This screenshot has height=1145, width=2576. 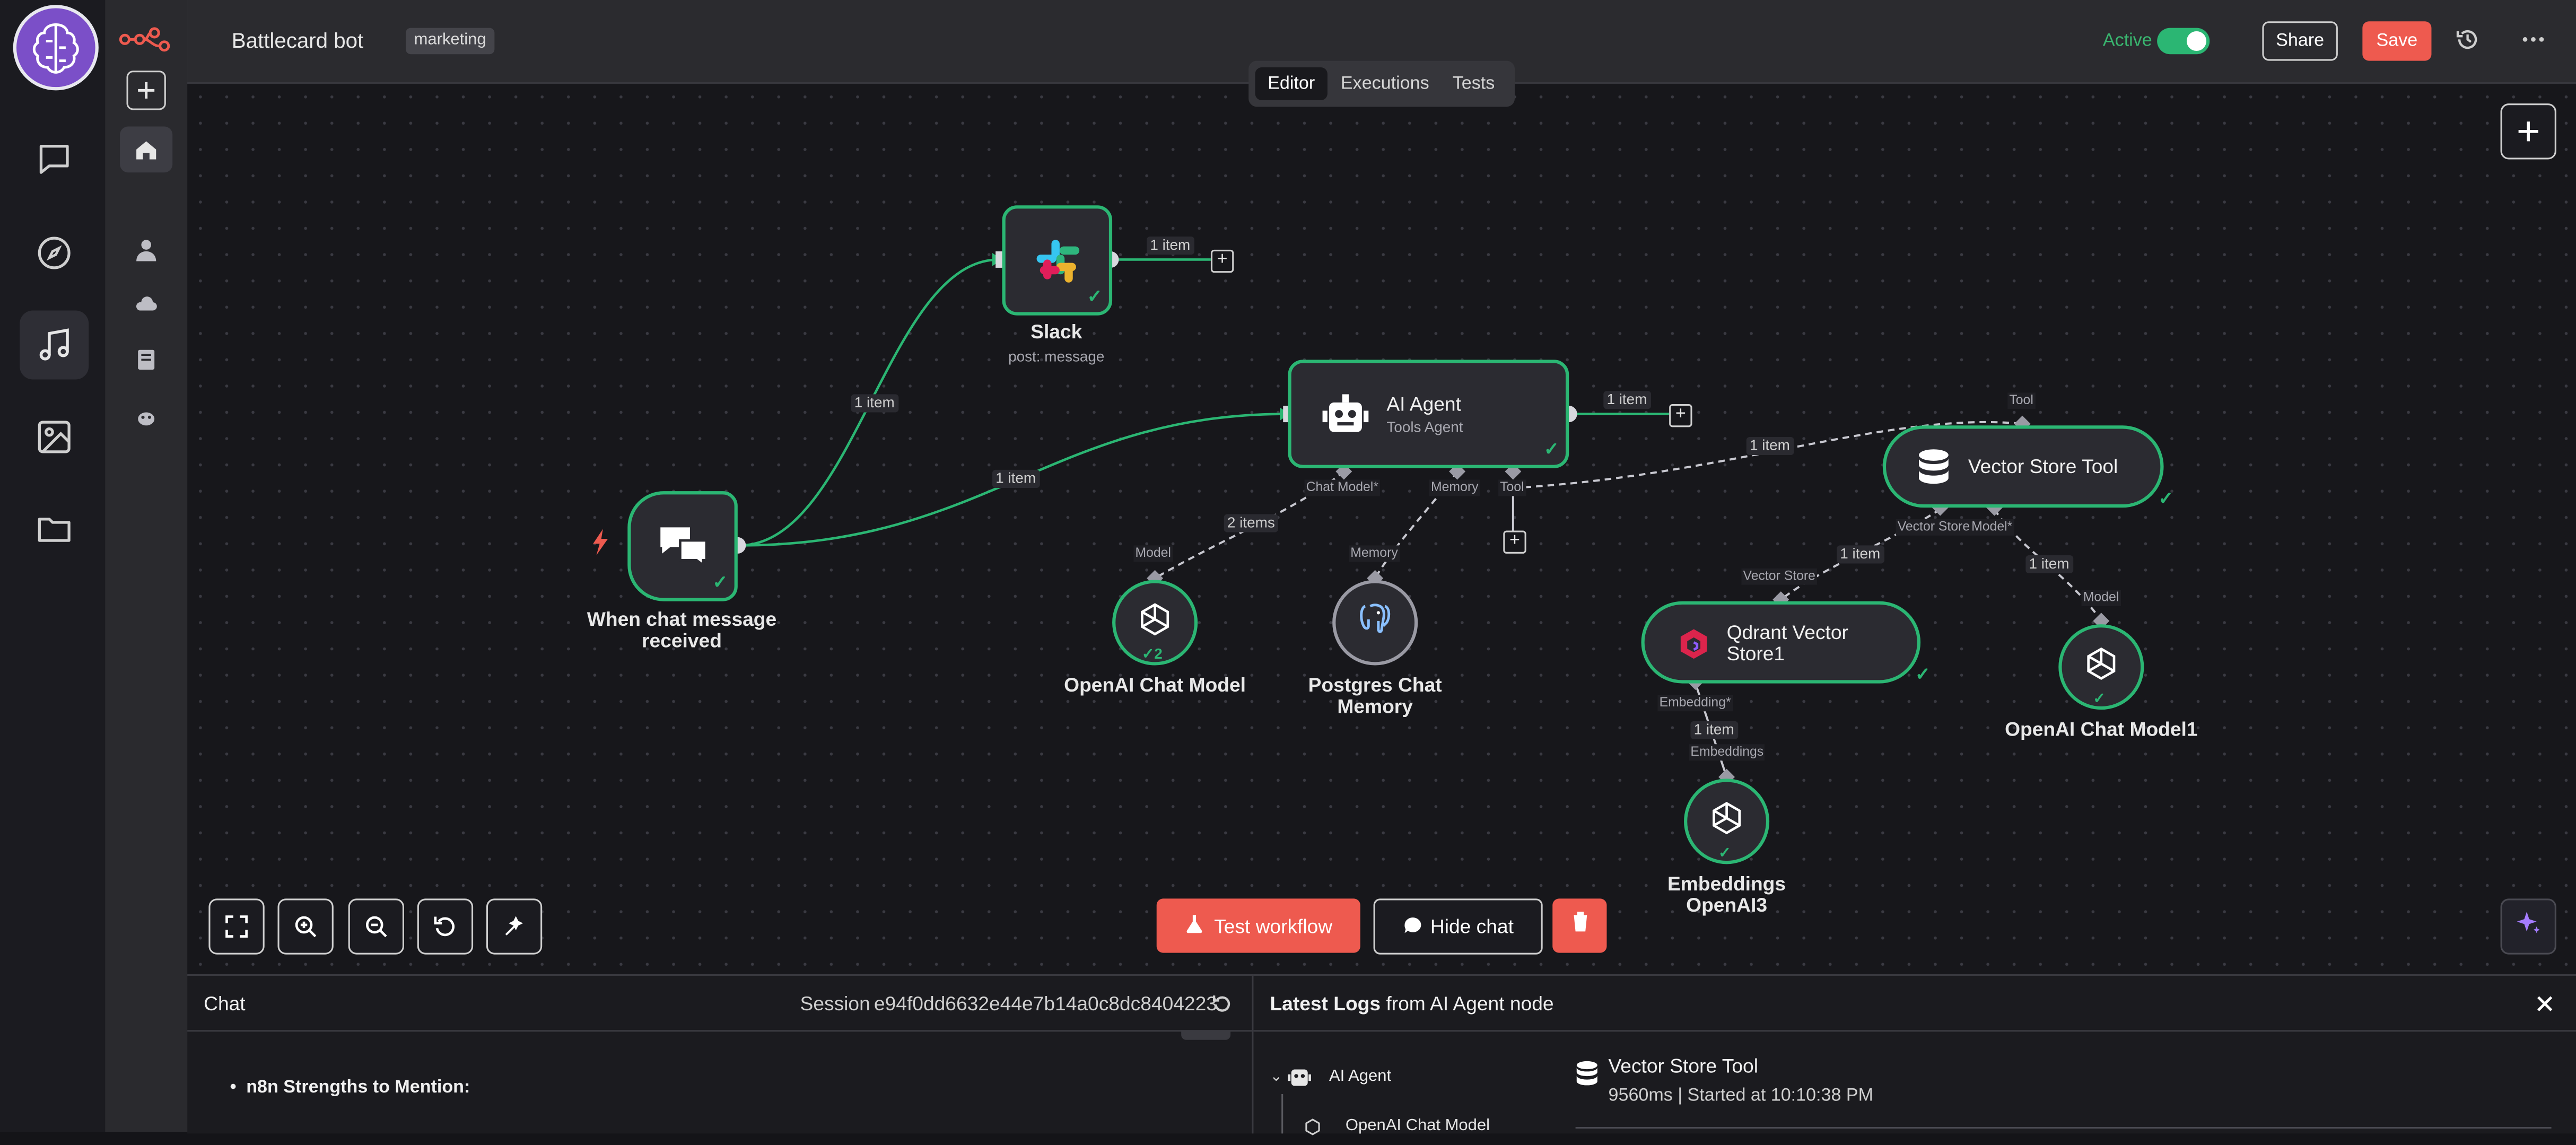 I want to click on qdrant-label: Qdrant Vector Store1, so click(x=1787, y=643).